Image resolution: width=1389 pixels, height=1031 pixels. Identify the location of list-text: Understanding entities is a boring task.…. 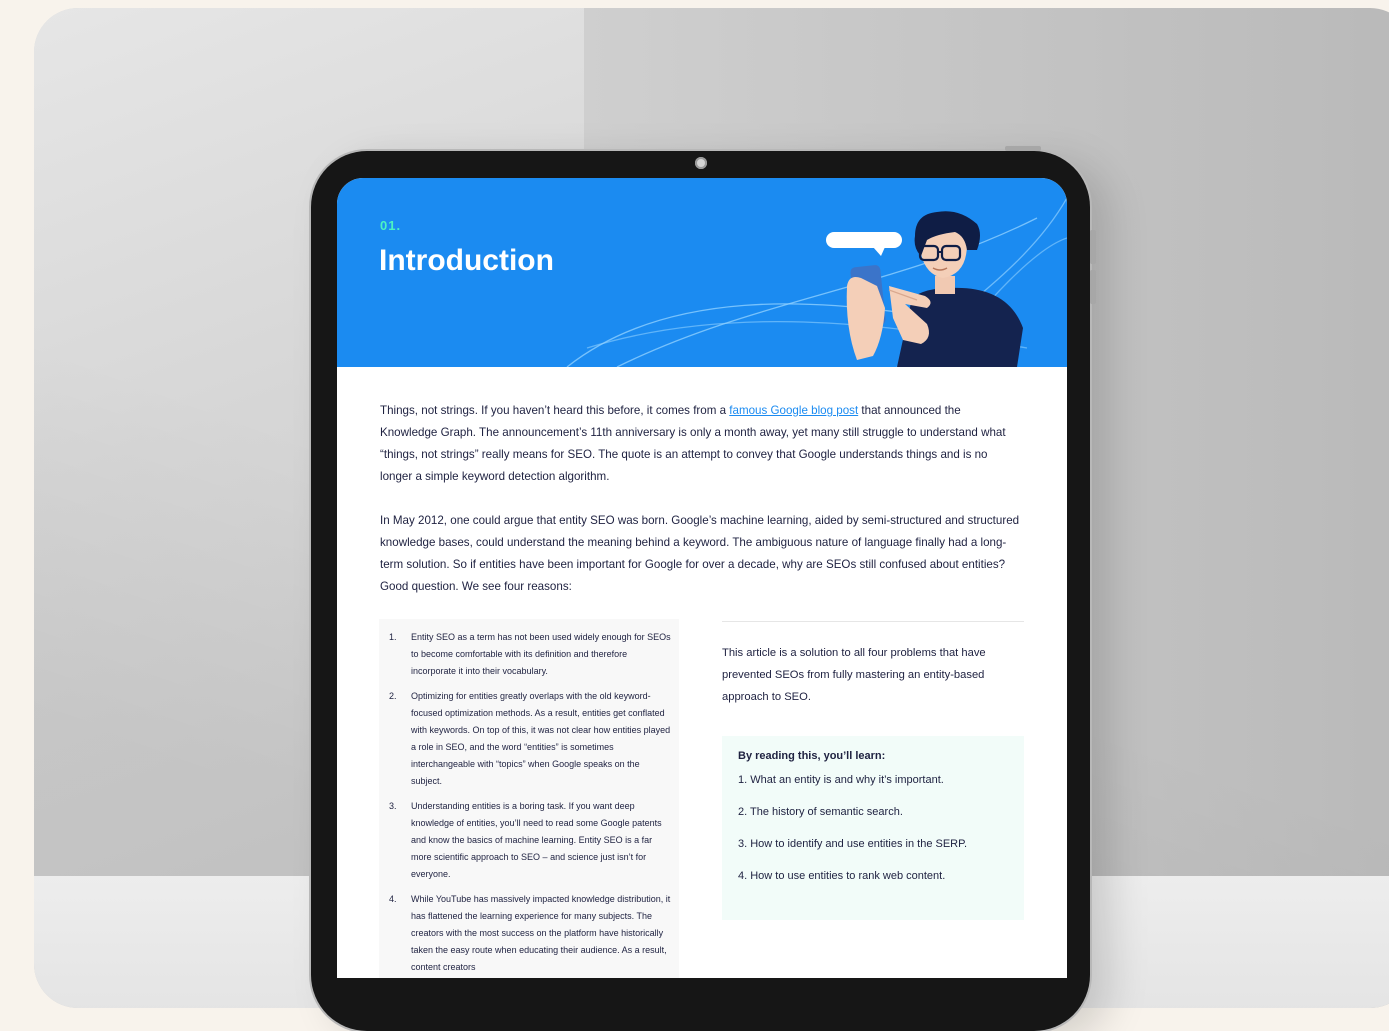
(536, 840).